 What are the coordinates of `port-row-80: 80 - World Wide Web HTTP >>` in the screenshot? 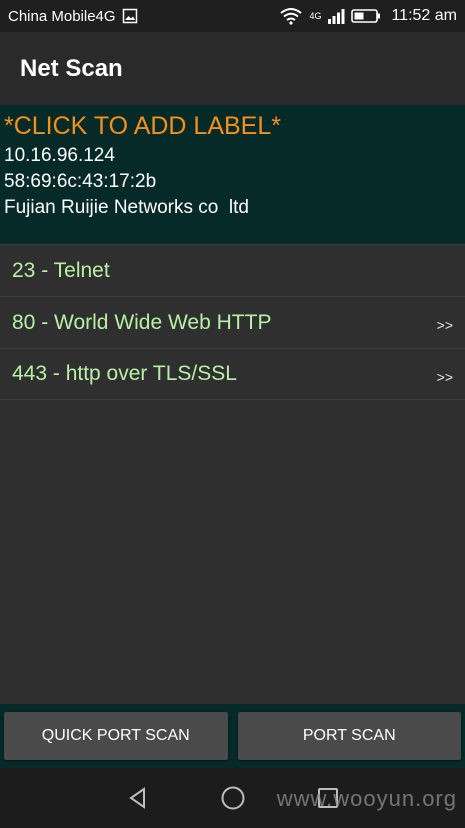 It's located at (232, 322).